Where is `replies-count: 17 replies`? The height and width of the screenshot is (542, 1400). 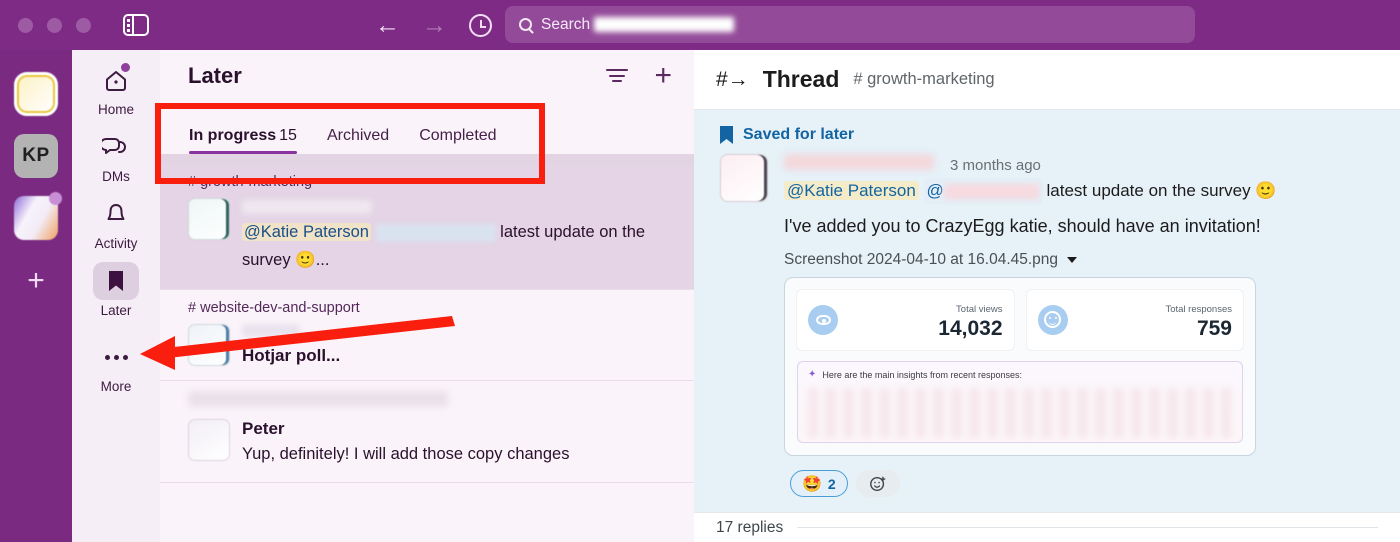
replies-count: 17 replies is located at coordinates (750, 527).